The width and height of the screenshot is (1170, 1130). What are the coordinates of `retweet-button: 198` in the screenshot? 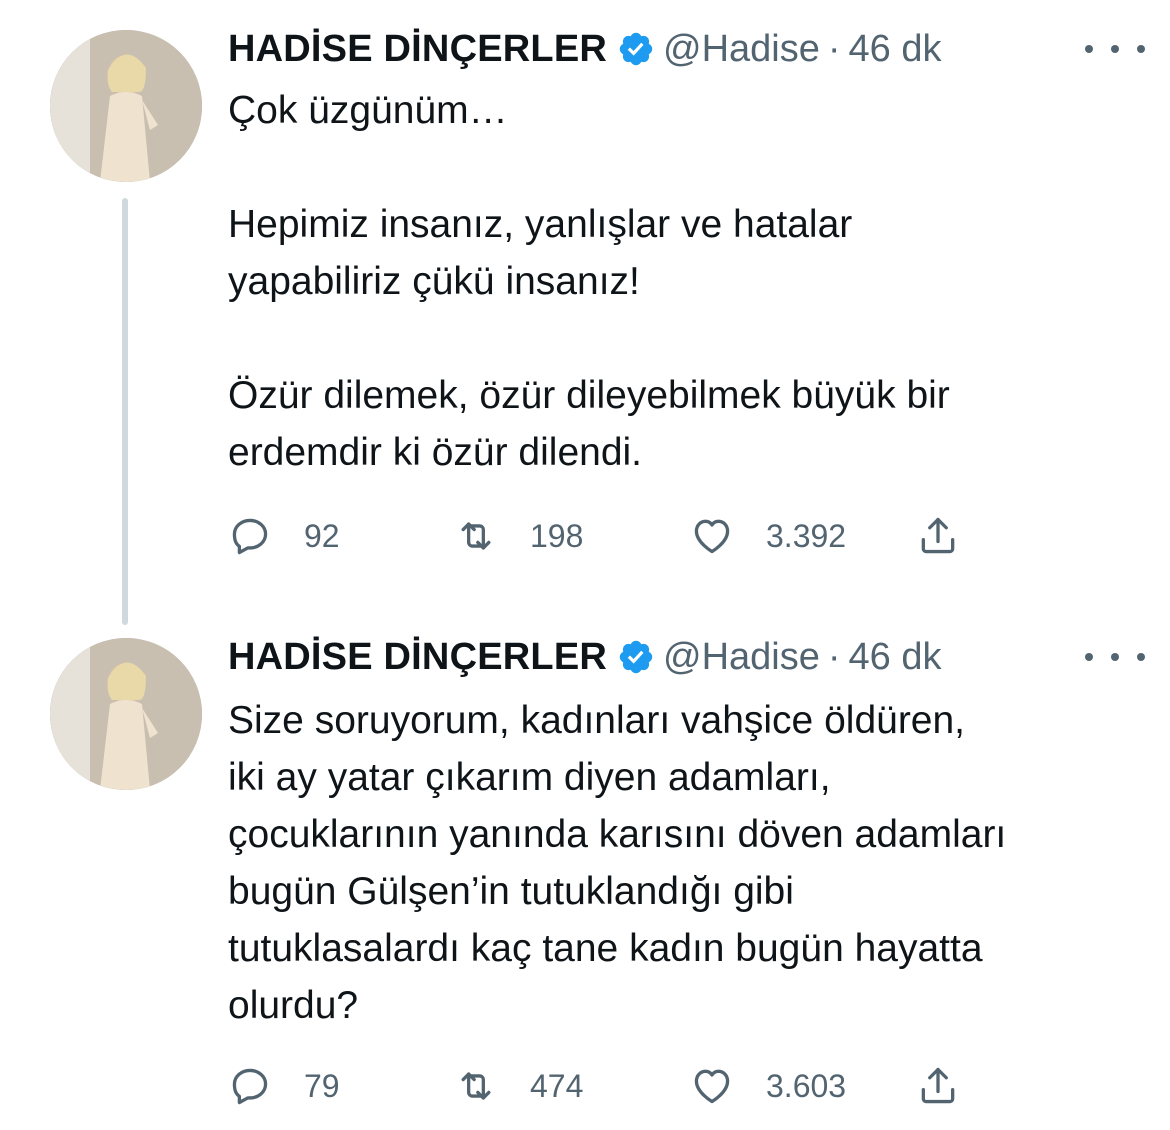 It's located at (518, 536).